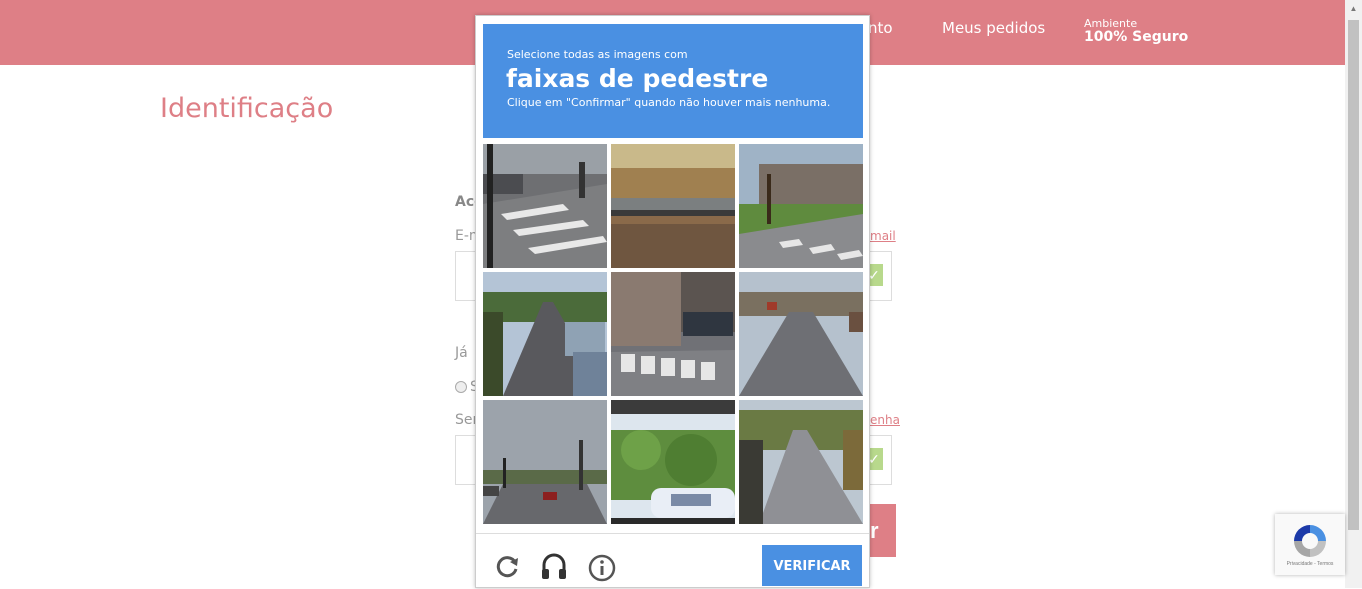 The width and height of the screenshot is (1362, 589). I want to click on reload-icon, so click(507, 569).